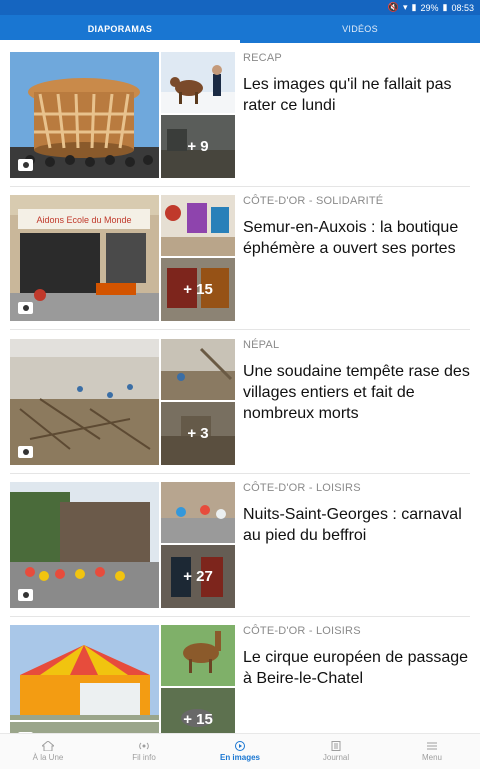 The width and height of the screenshot is (480, 769). I want to click on article-main-photo: Aidons Ecole du Monde, so click(84, 258).